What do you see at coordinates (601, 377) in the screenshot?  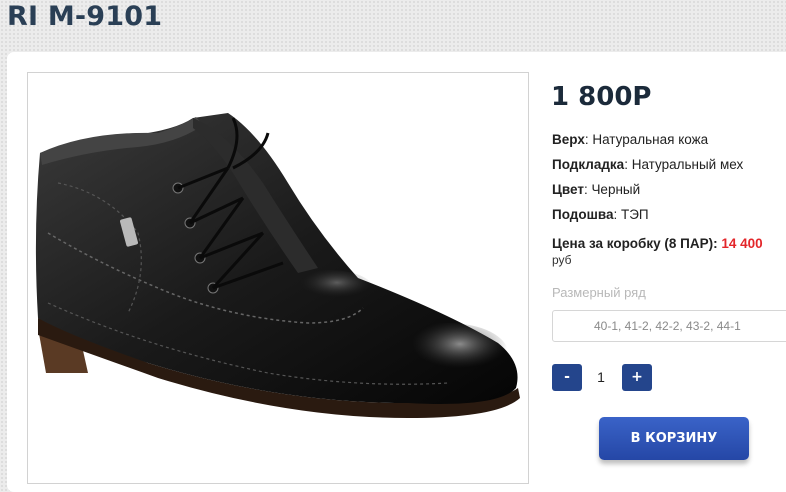 I see `quantity-input: 1` at bounding box center [601, 377].